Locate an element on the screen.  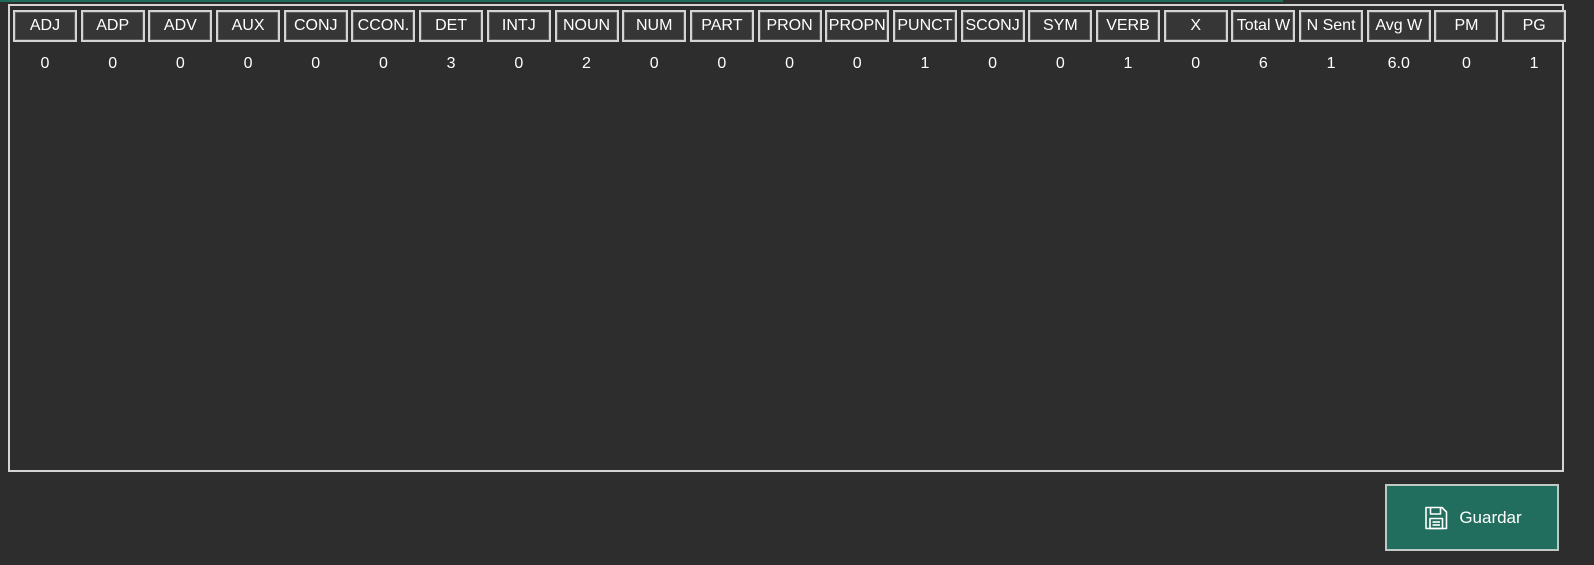
save-icon is located at coordinates (1436, 517).